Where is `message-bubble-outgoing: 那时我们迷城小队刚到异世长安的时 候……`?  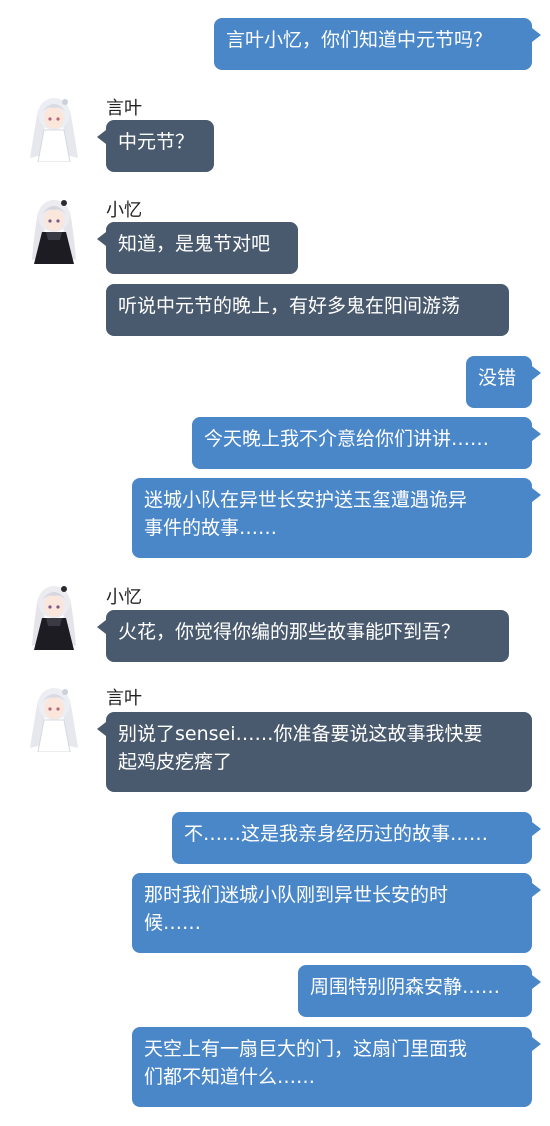
message-bubble-outgoing: 那时我们迷城小队刚到异世长安的时 候…… is located at coordinates (332, 913).